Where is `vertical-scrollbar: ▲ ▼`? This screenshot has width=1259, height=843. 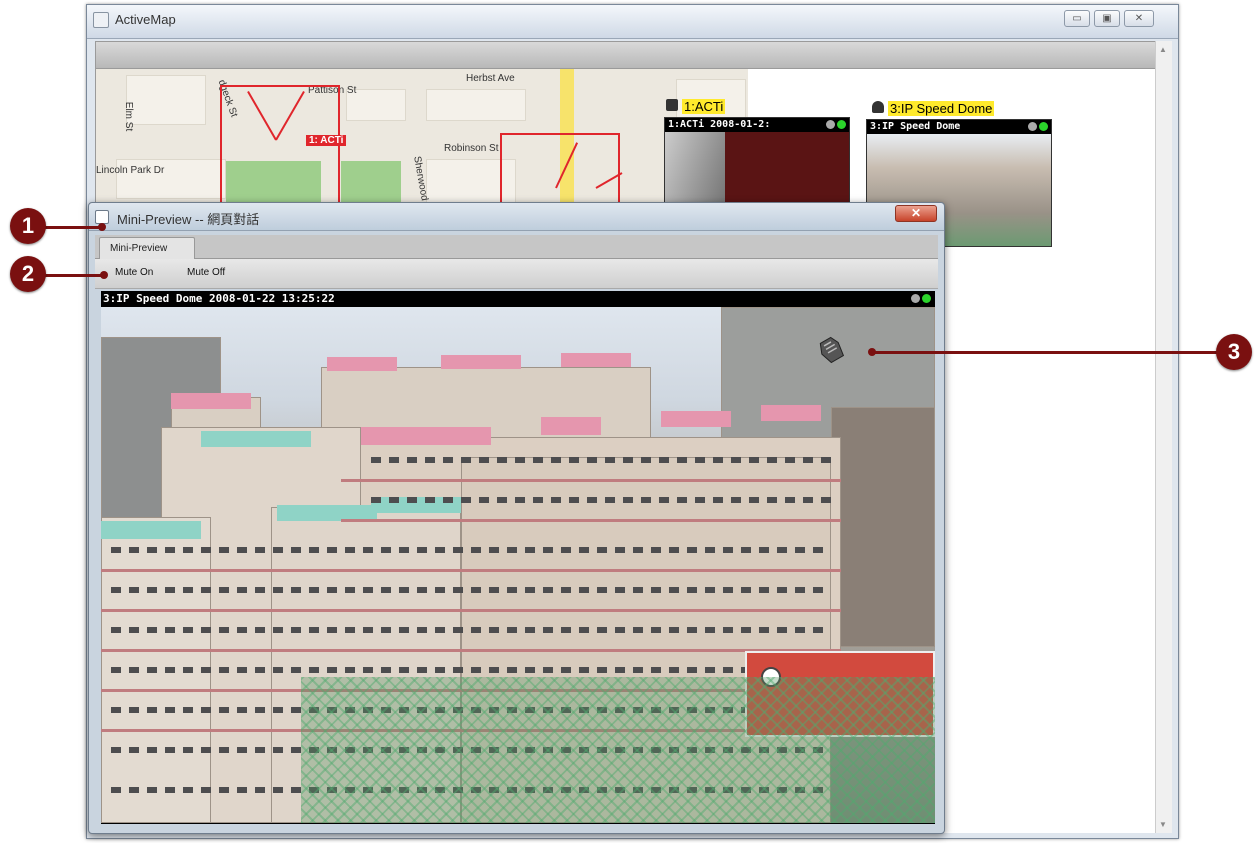 vertical-scrollbar: ▲ ▼ is located at coordinates (1163, 437).